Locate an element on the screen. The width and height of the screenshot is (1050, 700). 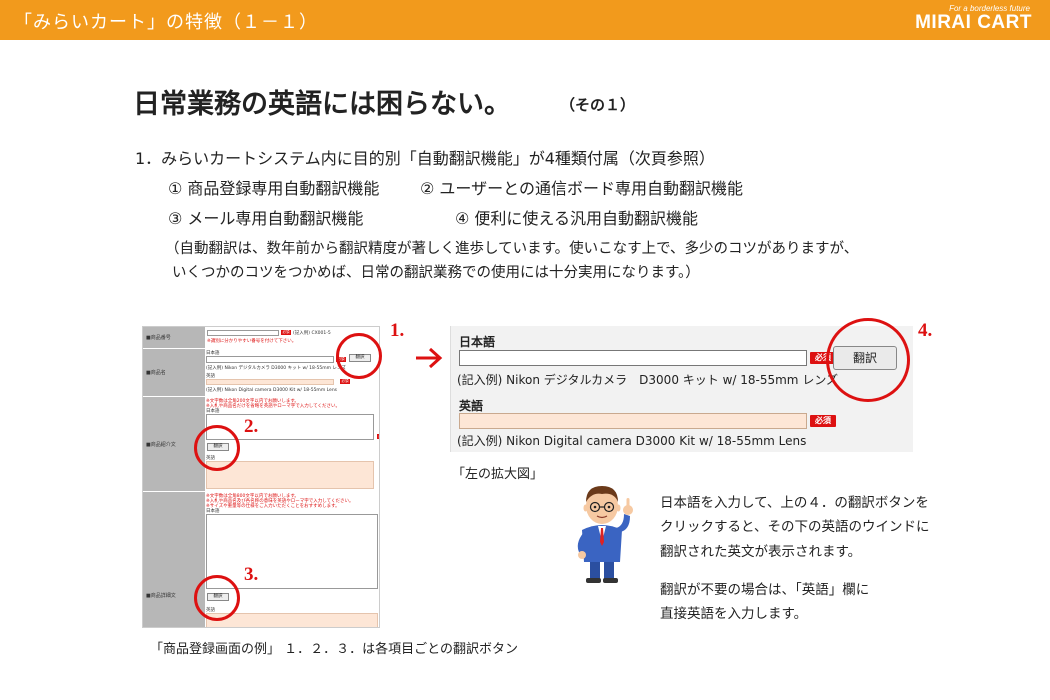
zoom-en-label: 英語 is located at coordinates (471, 406).